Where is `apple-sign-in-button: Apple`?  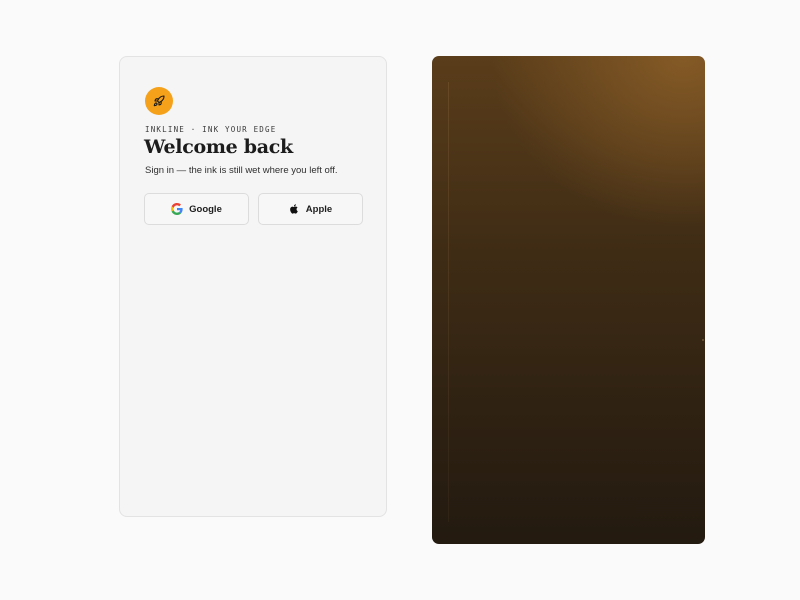
apple-sign-in-button: Apple is located at coordinates (310, 209).